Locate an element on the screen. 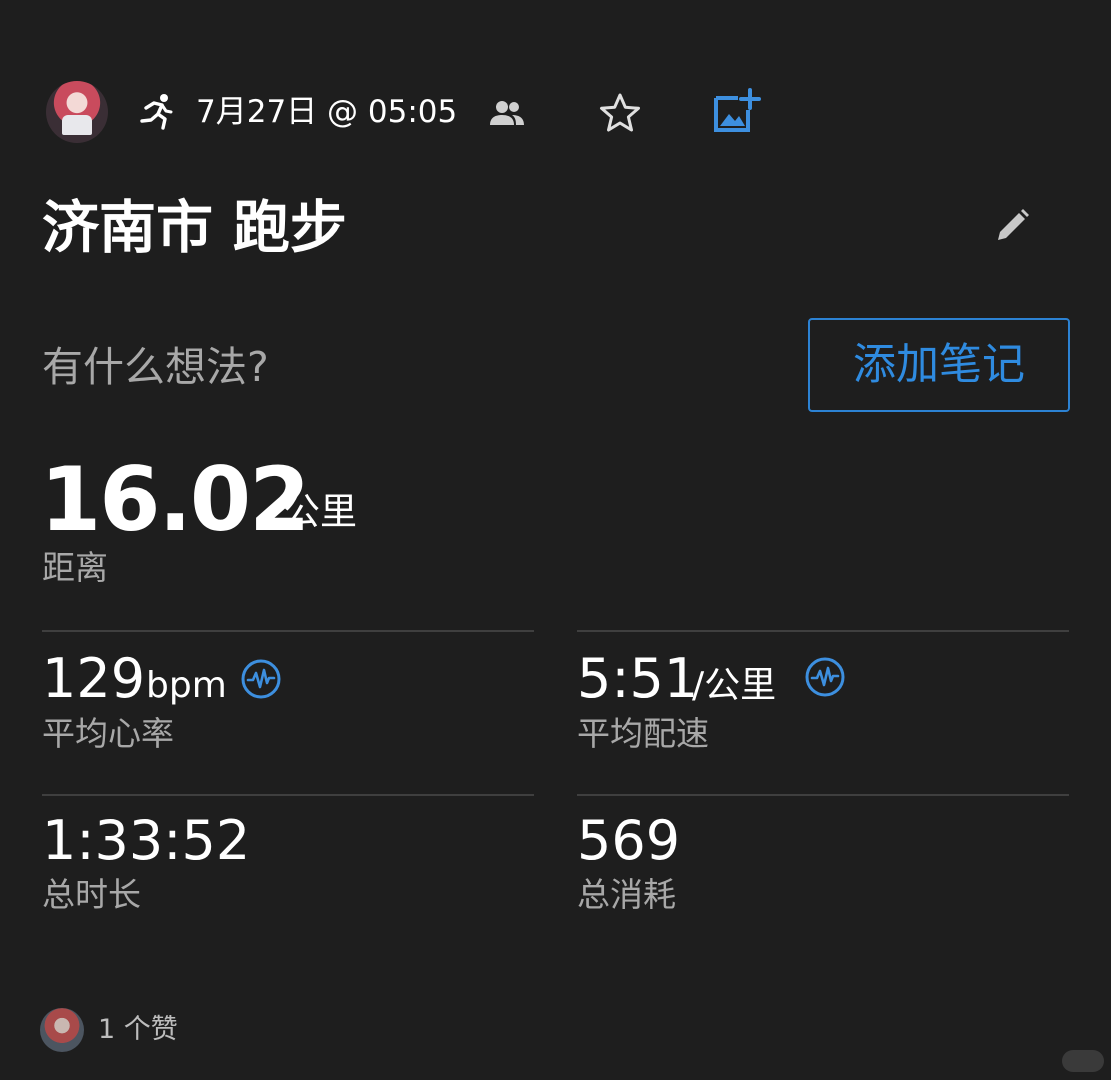 The width and height of the screenshot is (1111, 1080). calories-value: 569 is located at coordinates (629, 840).